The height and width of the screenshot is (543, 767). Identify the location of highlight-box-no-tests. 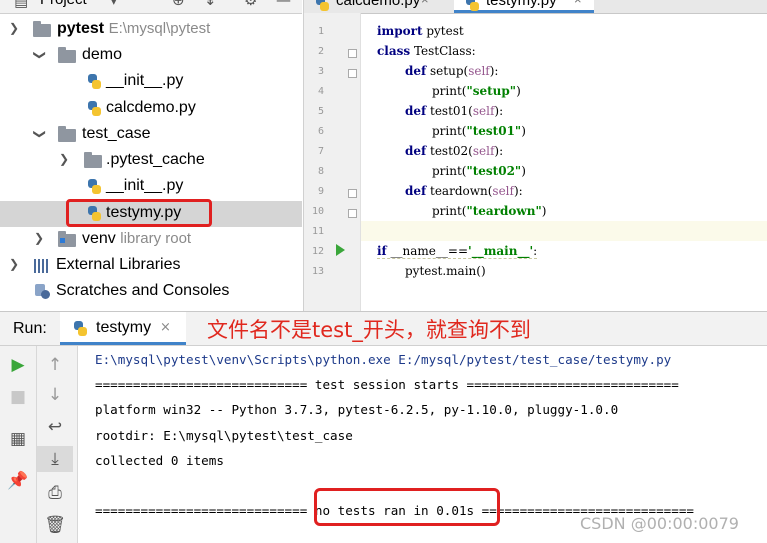
(407, 507).